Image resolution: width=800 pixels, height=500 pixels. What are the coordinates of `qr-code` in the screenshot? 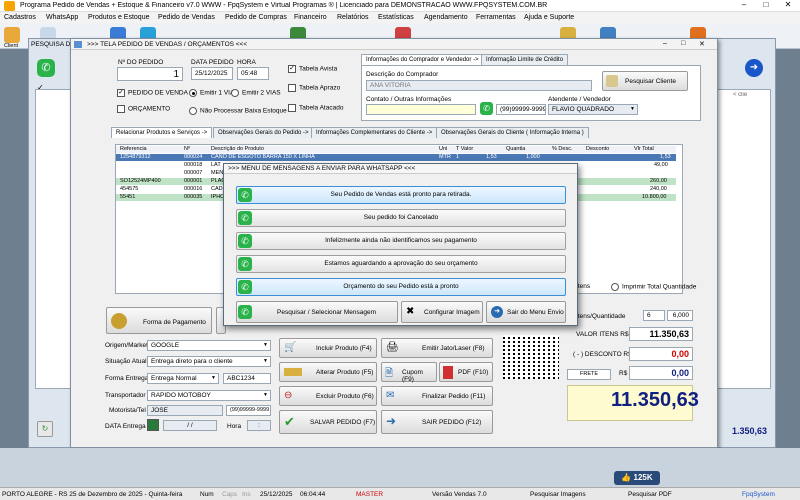 It's located at (531, 357).